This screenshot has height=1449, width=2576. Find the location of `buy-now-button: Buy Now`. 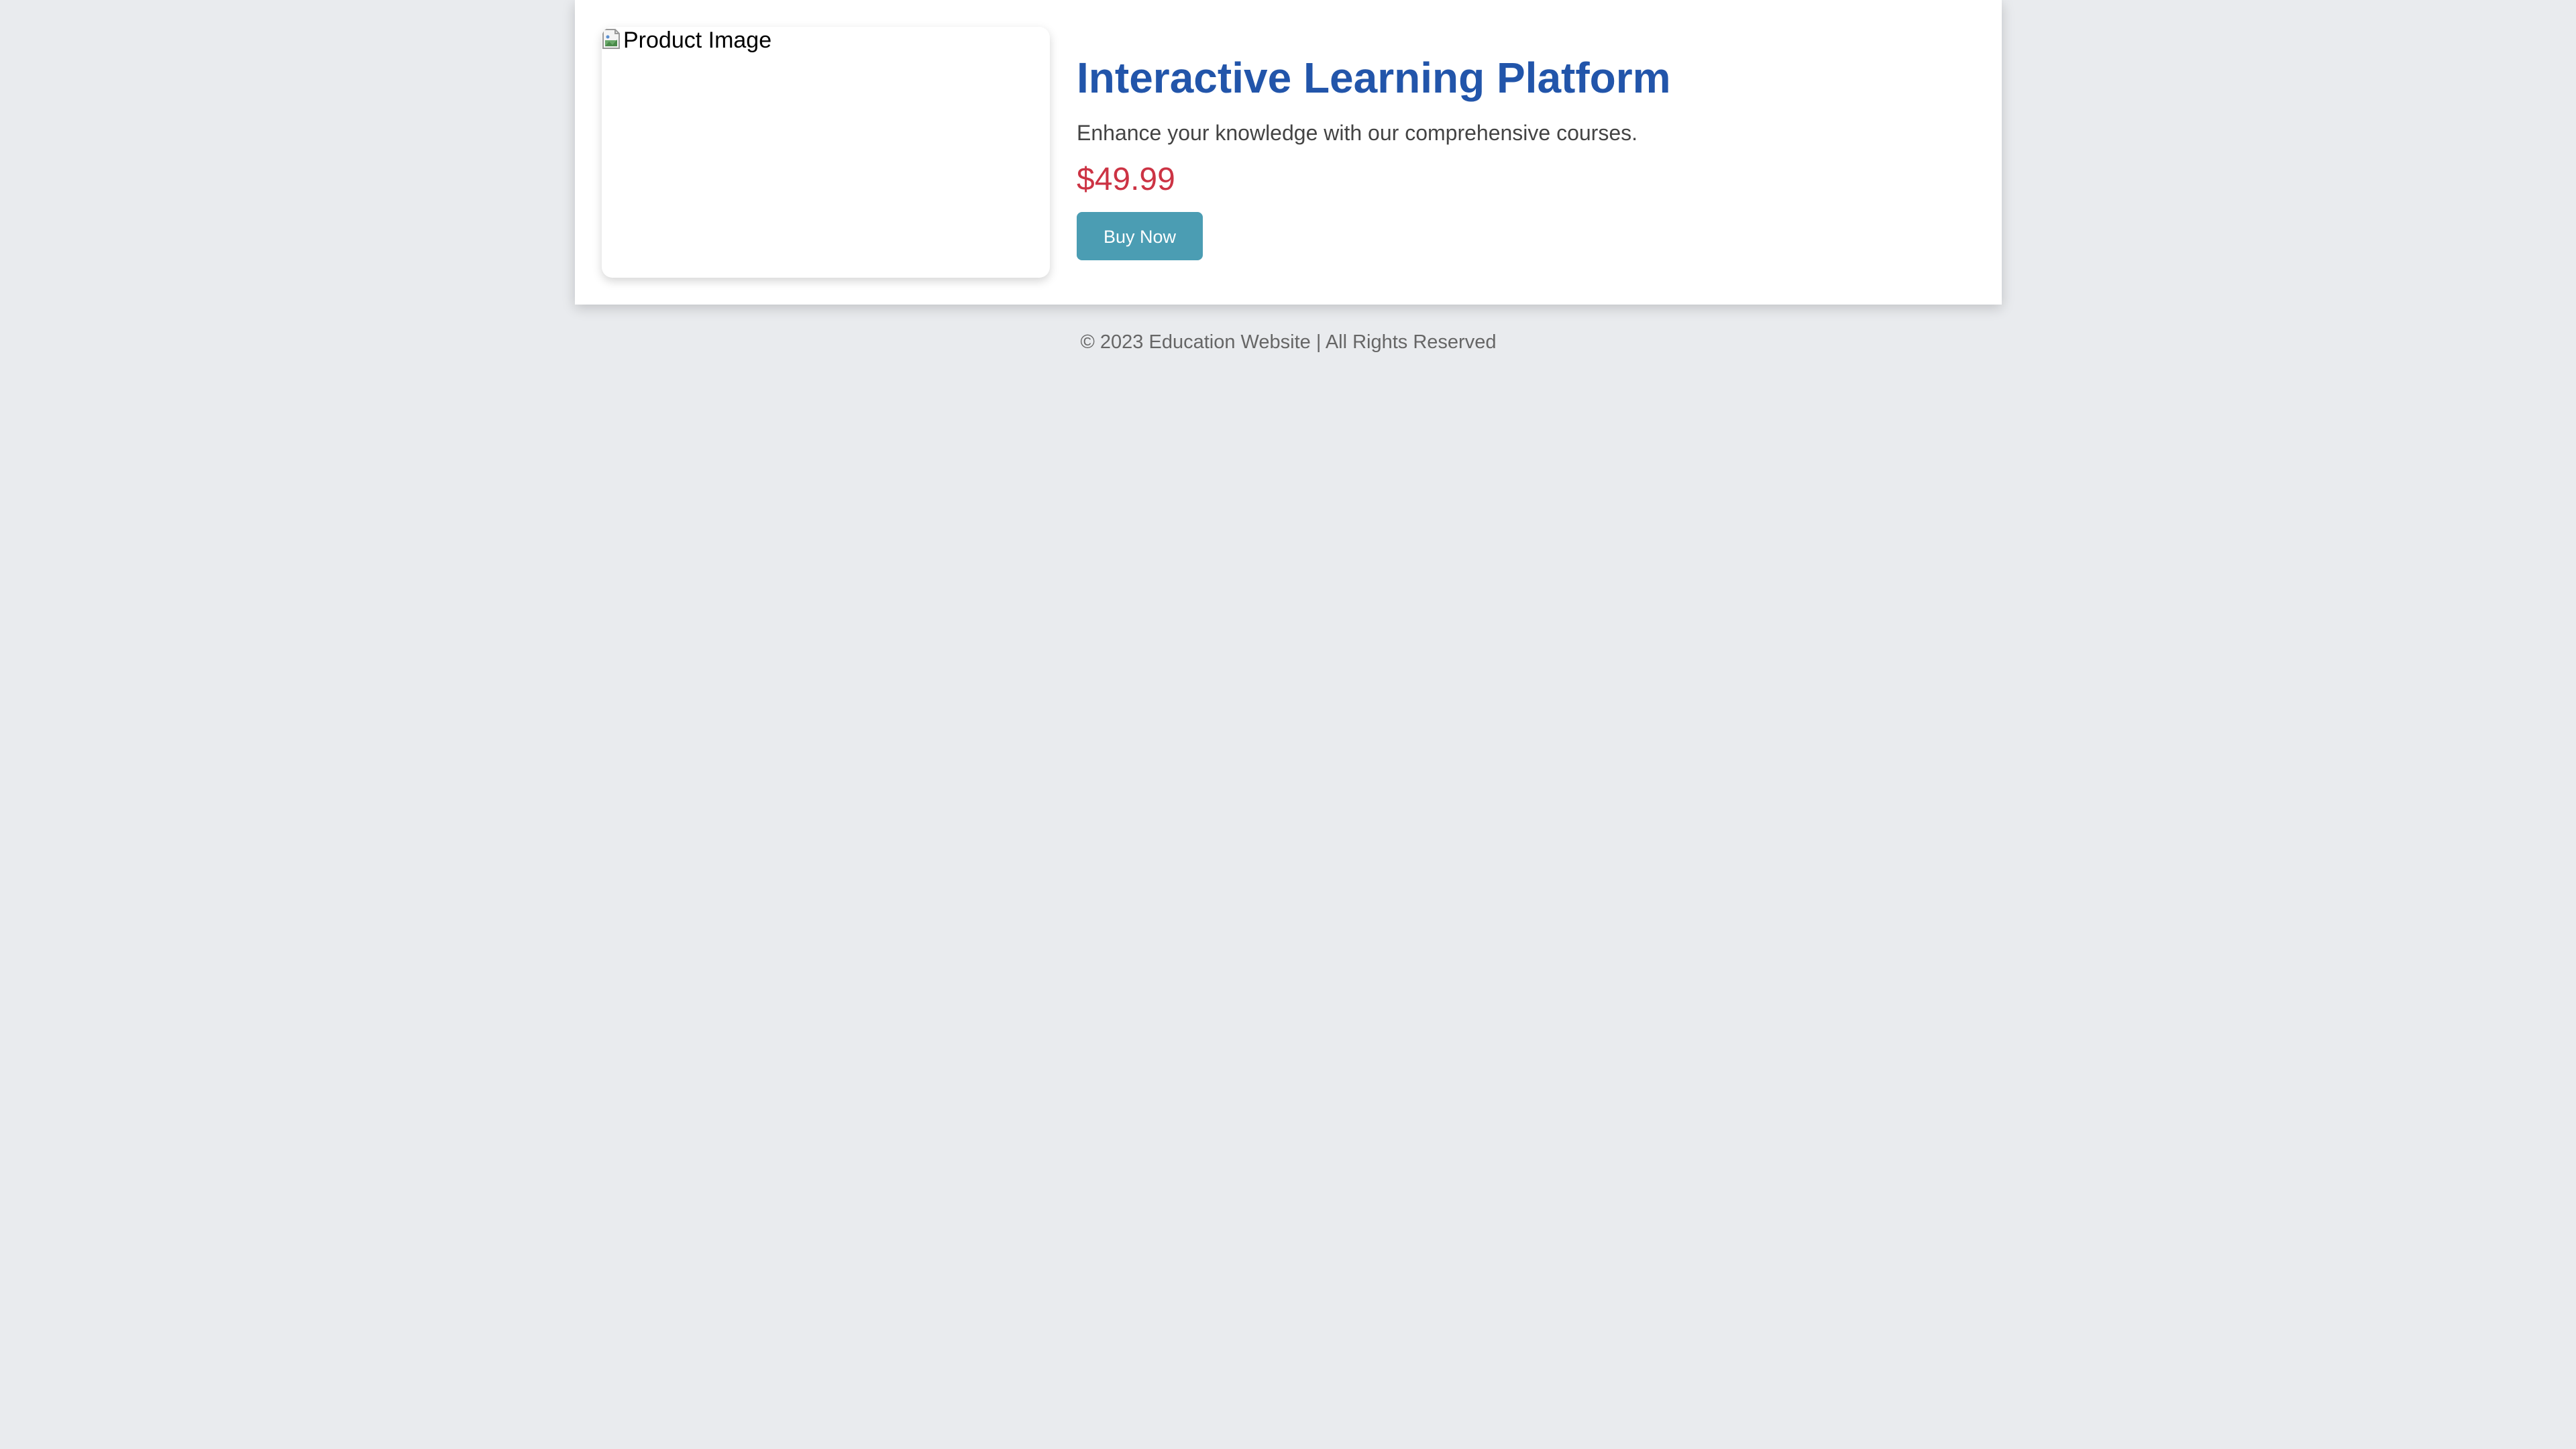

buy-now-button: Buy Now is located at coordinates (1140, 236).